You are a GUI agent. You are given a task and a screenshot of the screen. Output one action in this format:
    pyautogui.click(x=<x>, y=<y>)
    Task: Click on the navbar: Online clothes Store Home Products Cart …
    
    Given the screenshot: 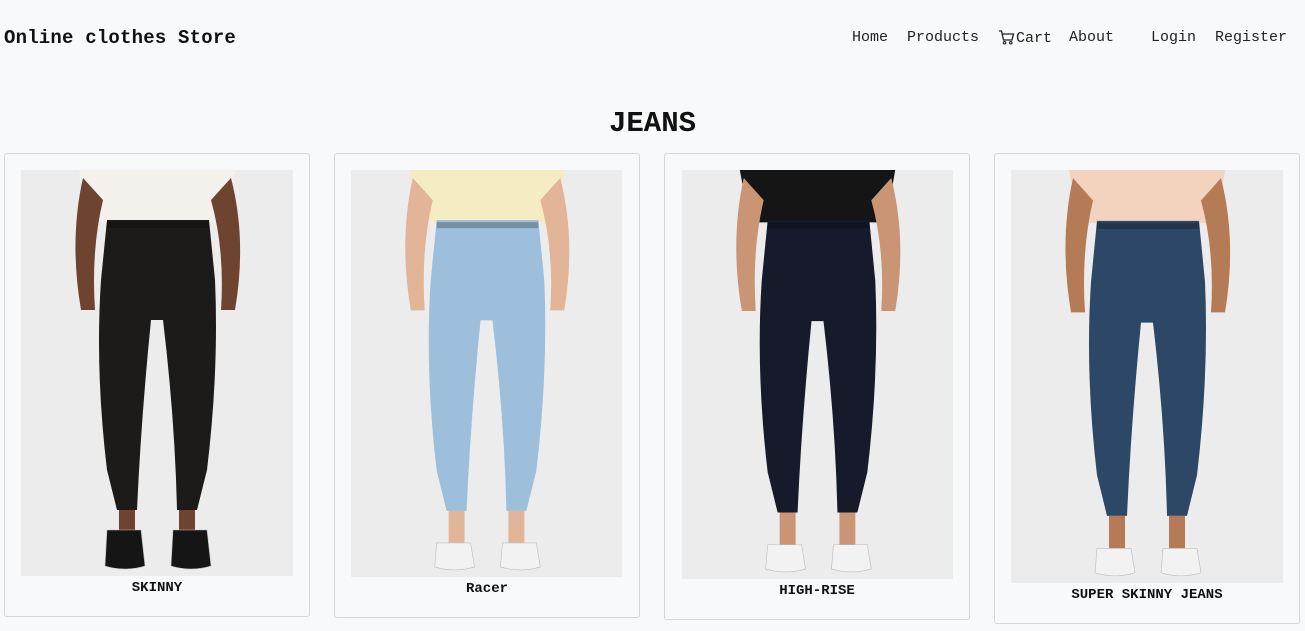 What is the action you would take?
    pyautogui.click(x=652, y=39)
    